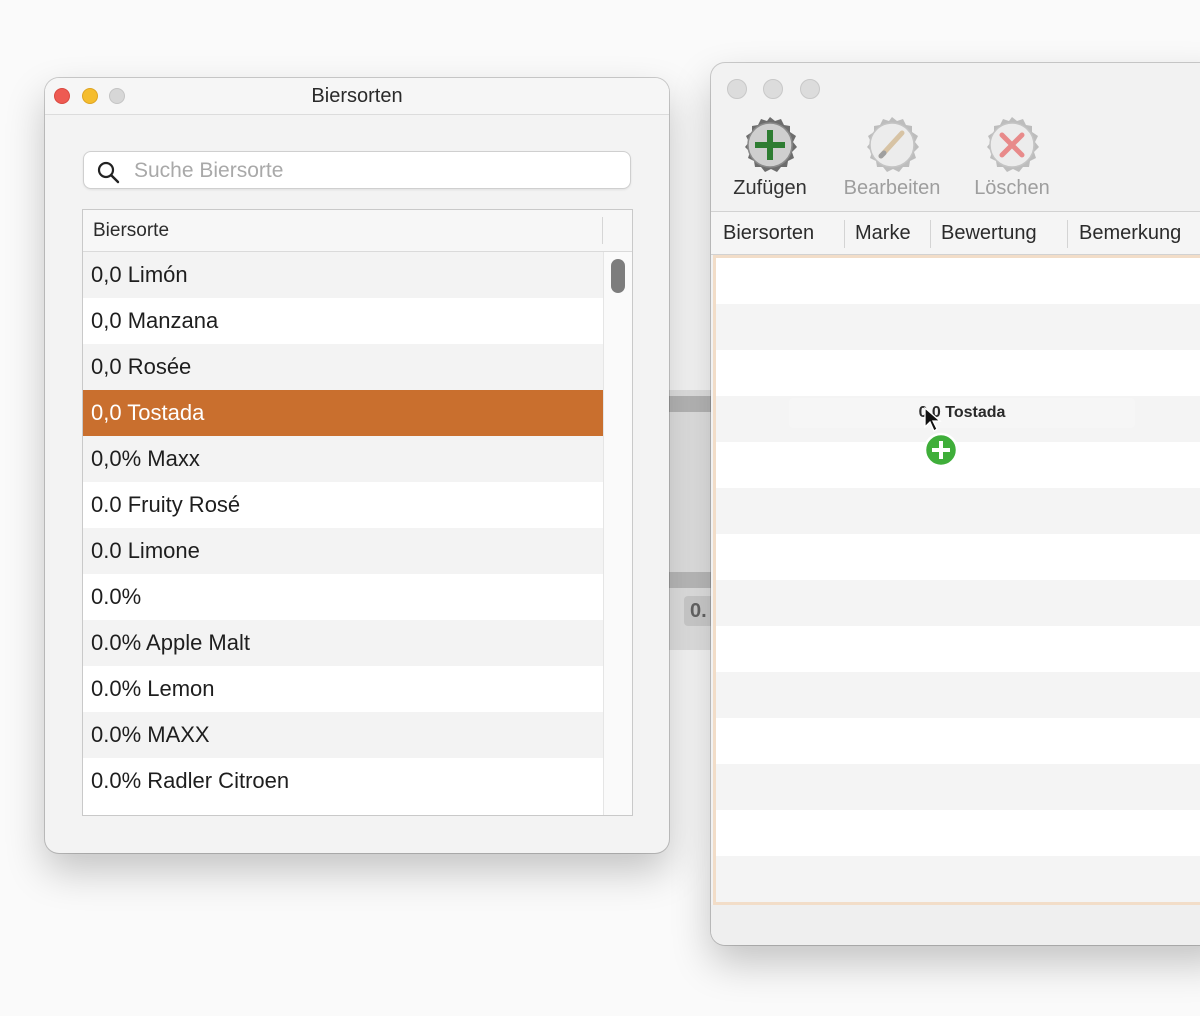 Image resolution: width=1200 pixels, height=1016 pixels. Describe the element at coordinates (343, 459) in the screenshot. I see `table-row: 0,0% Maxx` at that location.